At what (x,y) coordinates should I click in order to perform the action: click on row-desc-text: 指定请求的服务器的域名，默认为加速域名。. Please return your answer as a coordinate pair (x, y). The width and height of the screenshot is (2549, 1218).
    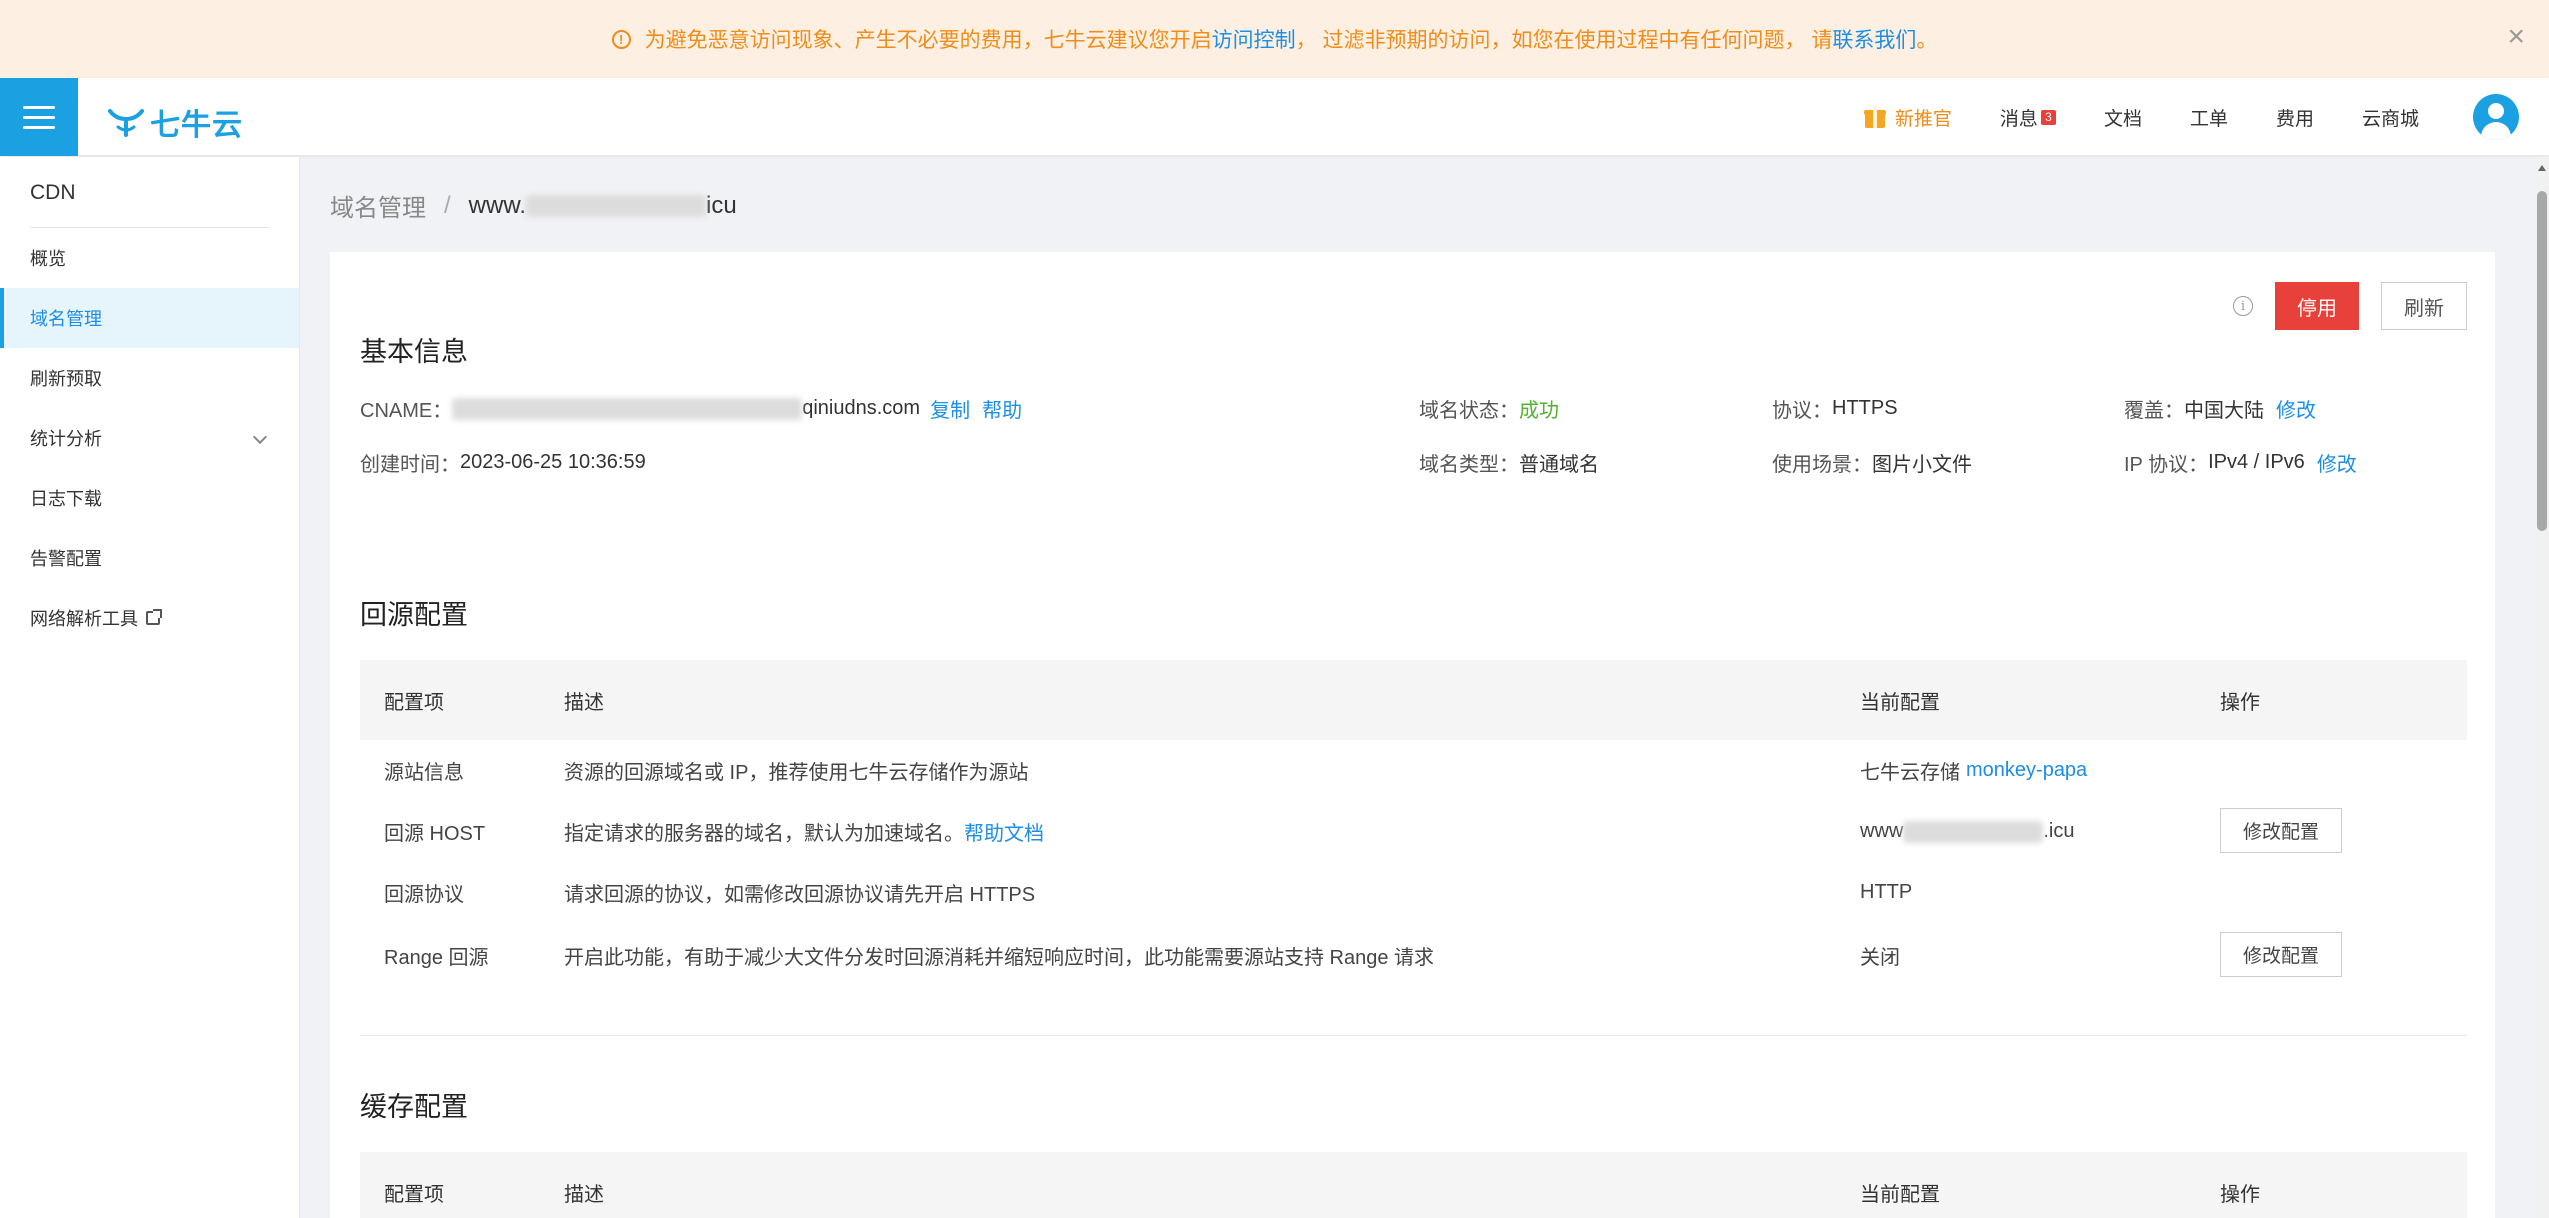
    Looking at the image, I should click on (764, 834).